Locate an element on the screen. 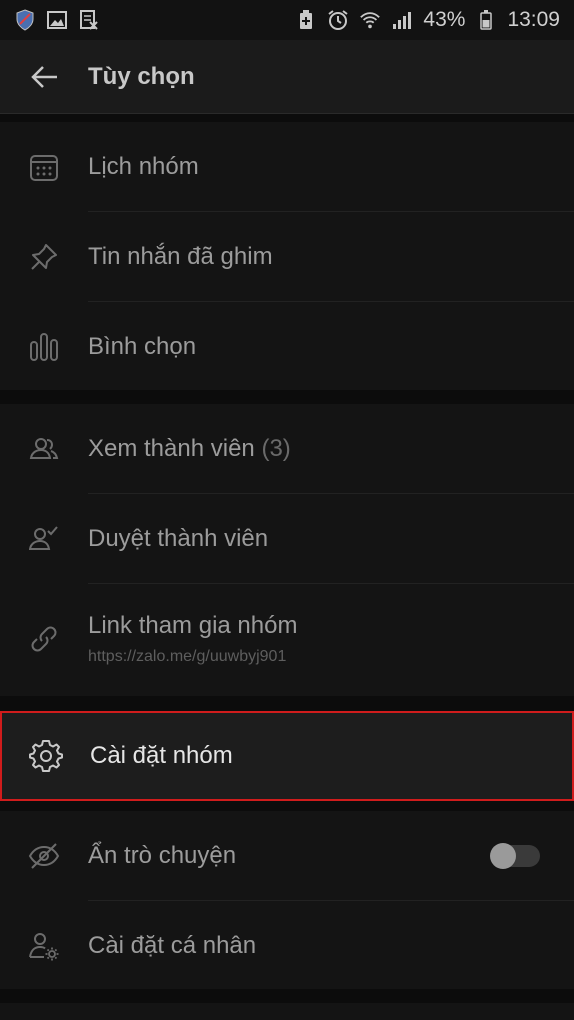  pinned-messages-item: Tin nhắn đã ghim is located at coordinates (287, 257).